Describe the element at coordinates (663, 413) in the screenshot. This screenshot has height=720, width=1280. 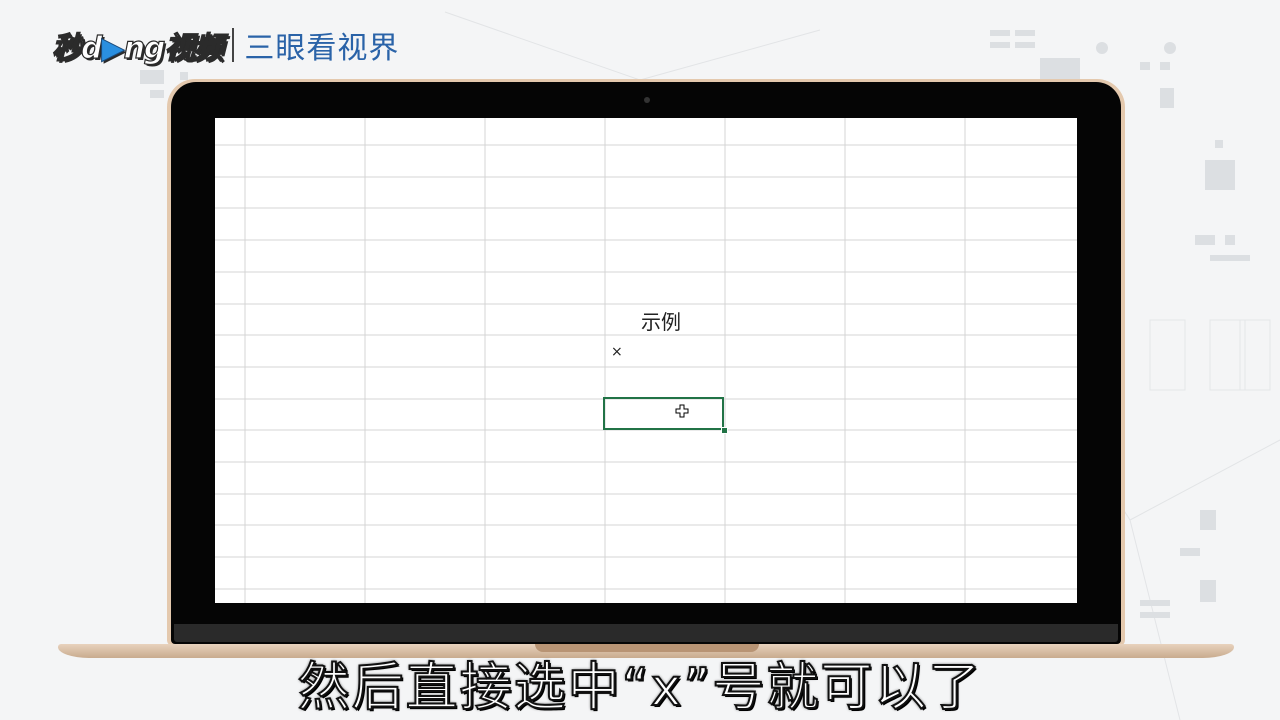
I see `selected-cell` at that location.